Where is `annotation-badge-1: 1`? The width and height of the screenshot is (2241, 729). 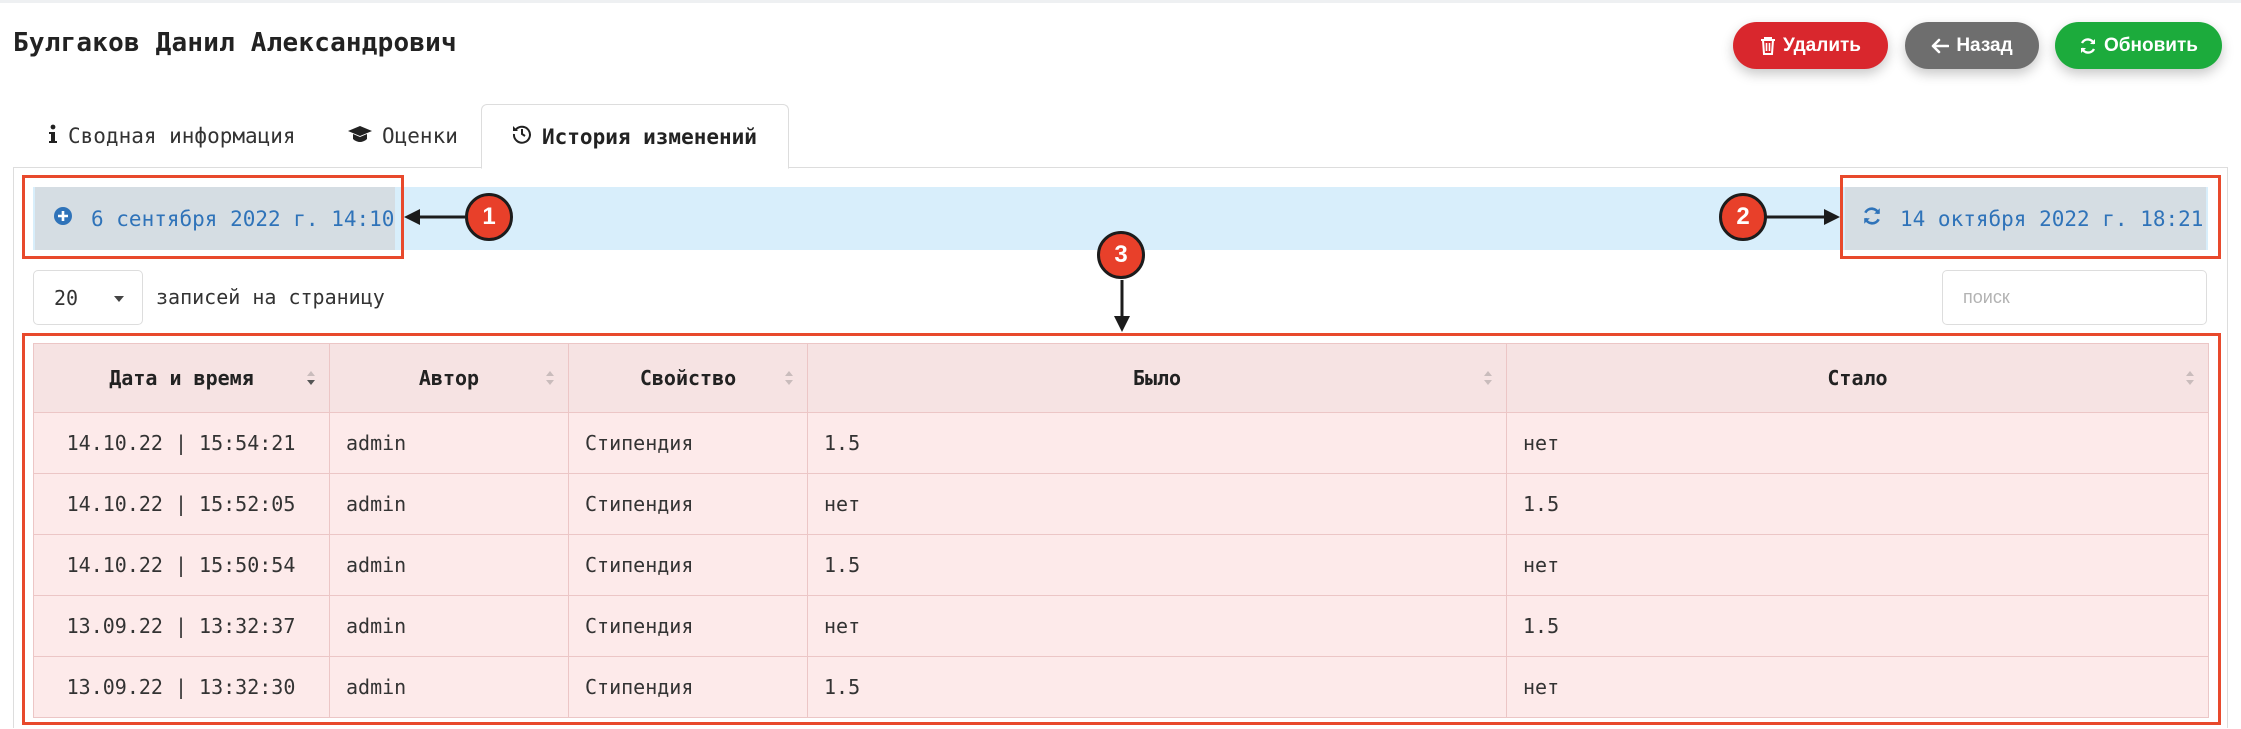 annotation-badge-1: 1 is located at coordinates (489, 217).